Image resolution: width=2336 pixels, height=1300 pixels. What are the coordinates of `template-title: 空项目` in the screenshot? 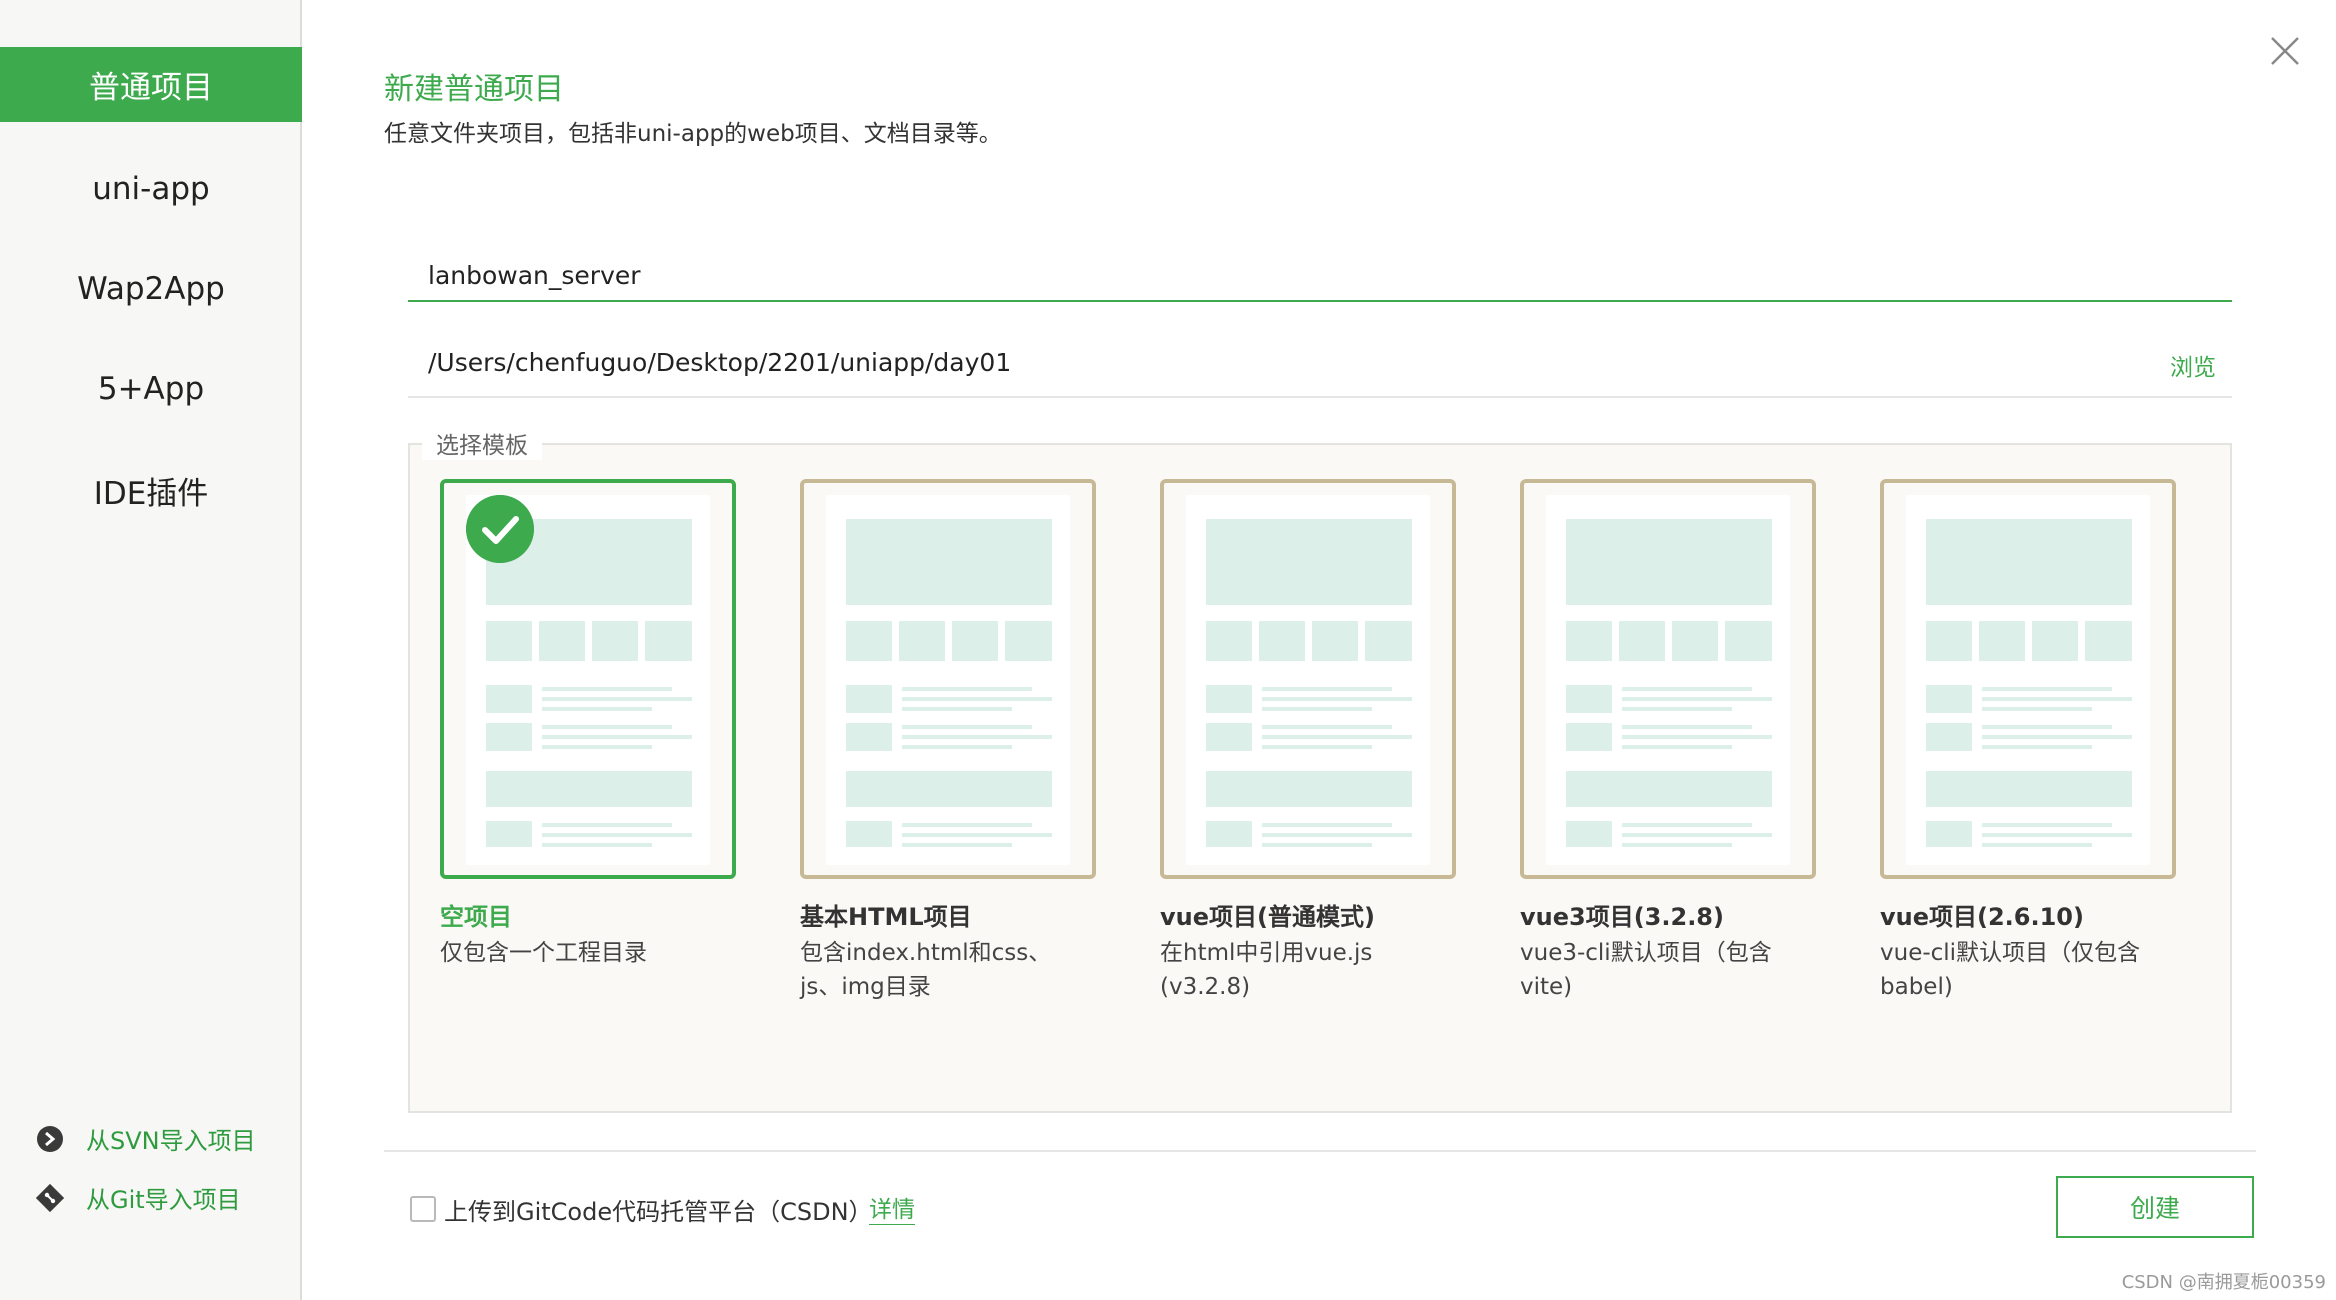 It's located at (476, 917).